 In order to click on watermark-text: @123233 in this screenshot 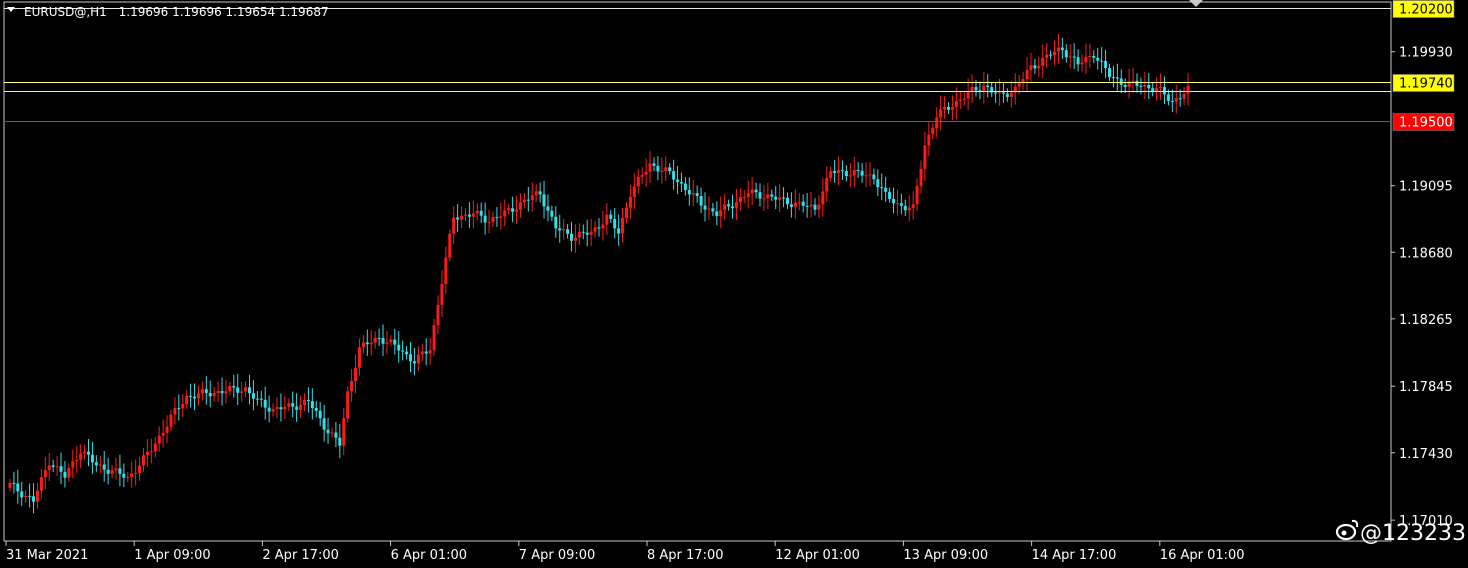, I will do `click(1413, 533)`.